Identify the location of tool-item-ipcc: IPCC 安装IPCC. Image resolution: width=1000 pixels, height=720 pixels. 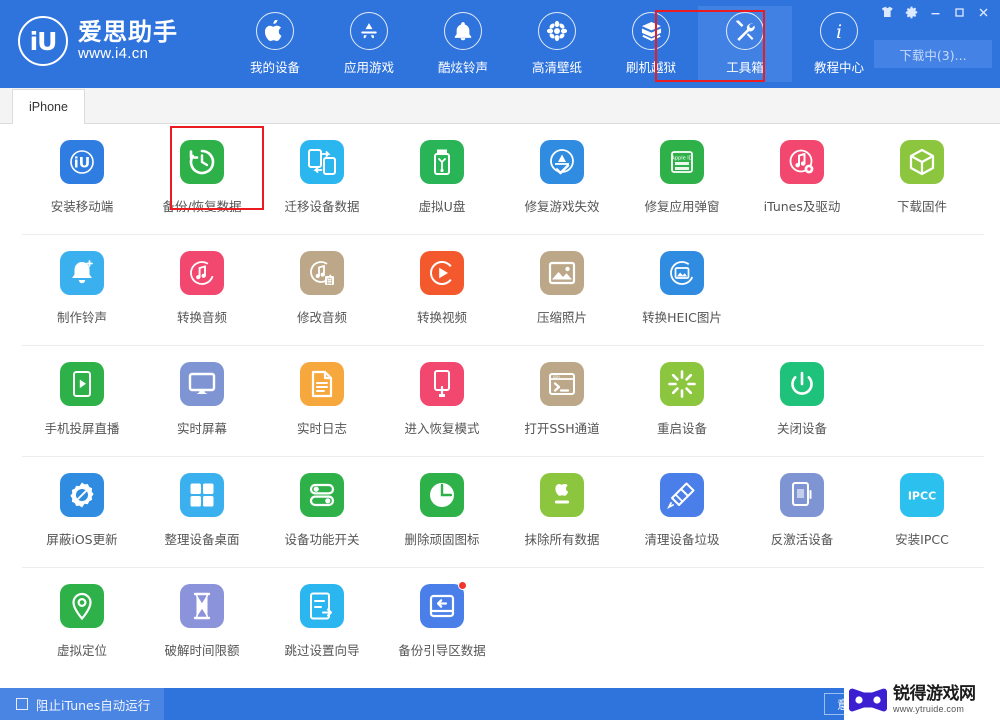
(922, 513).